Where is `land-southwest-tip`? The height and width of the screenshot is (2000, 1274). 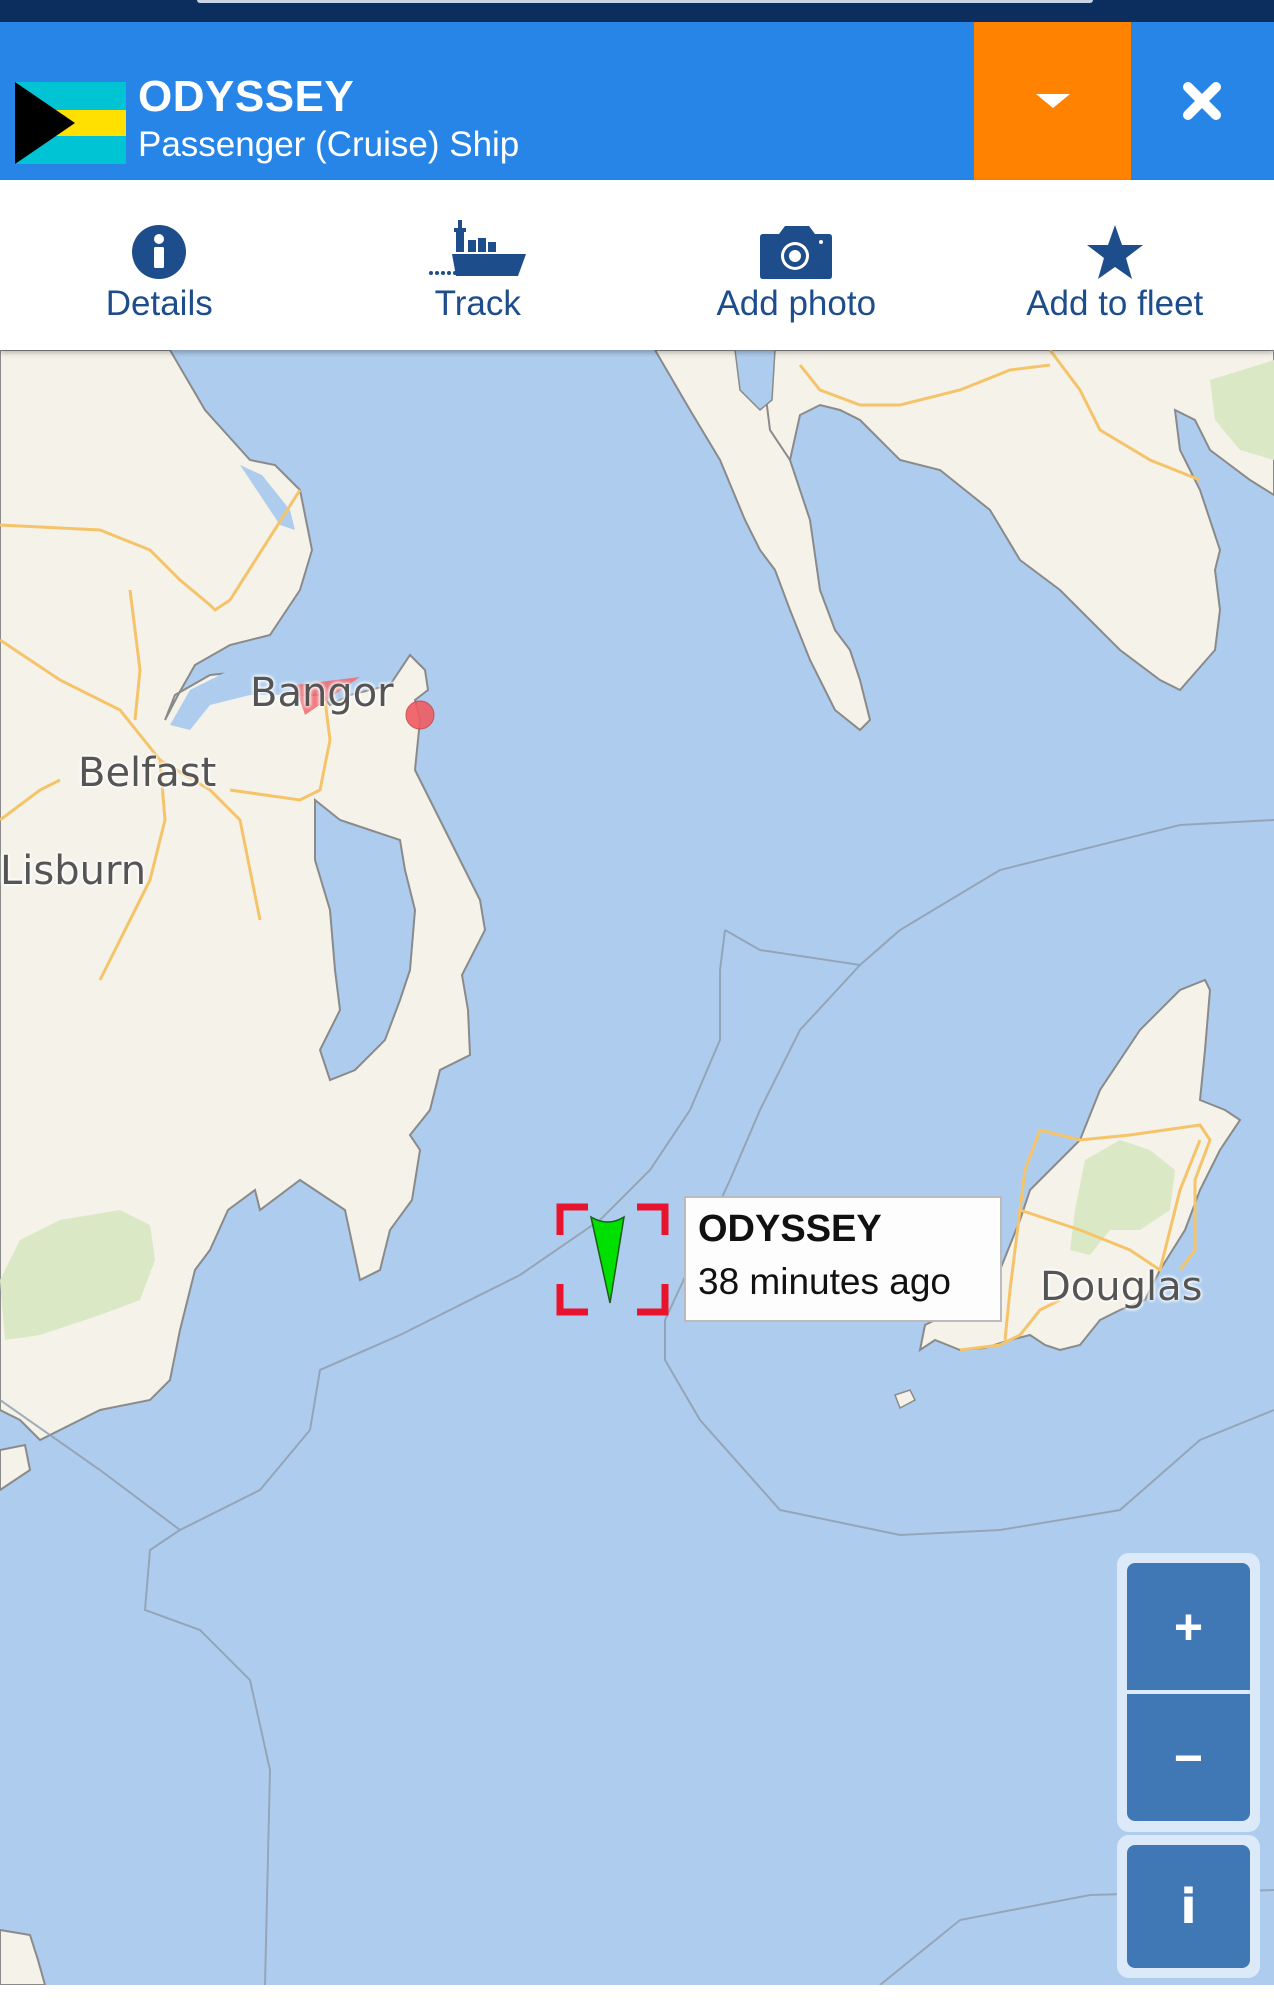 land-southwest-tip is located at coordinates (16, 1467).